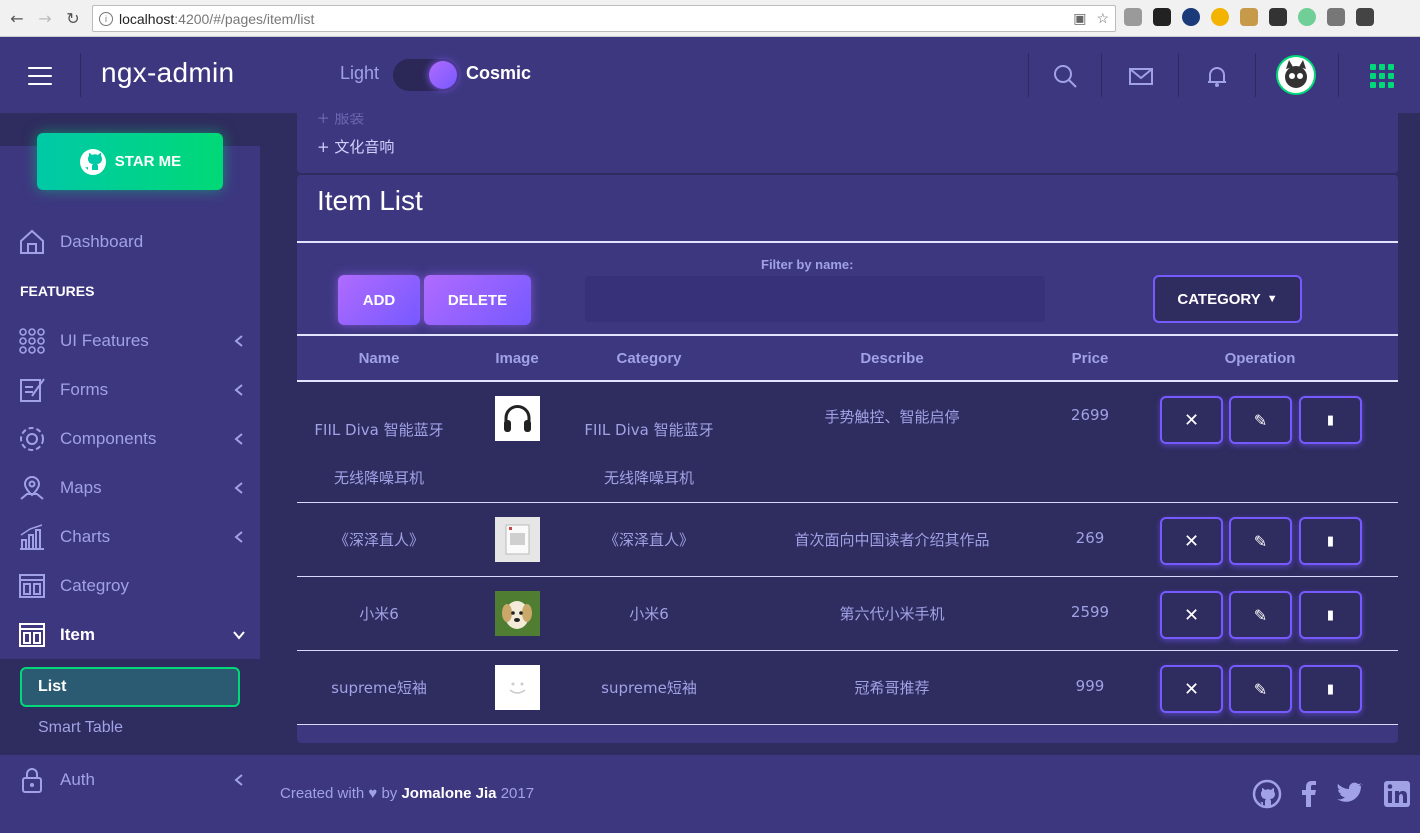 The height and width of the screenshot is (833, 1420). Describe the element at coordinates (891, 358) in the screenshot. I see `column-header-describe: Describe` at that location.